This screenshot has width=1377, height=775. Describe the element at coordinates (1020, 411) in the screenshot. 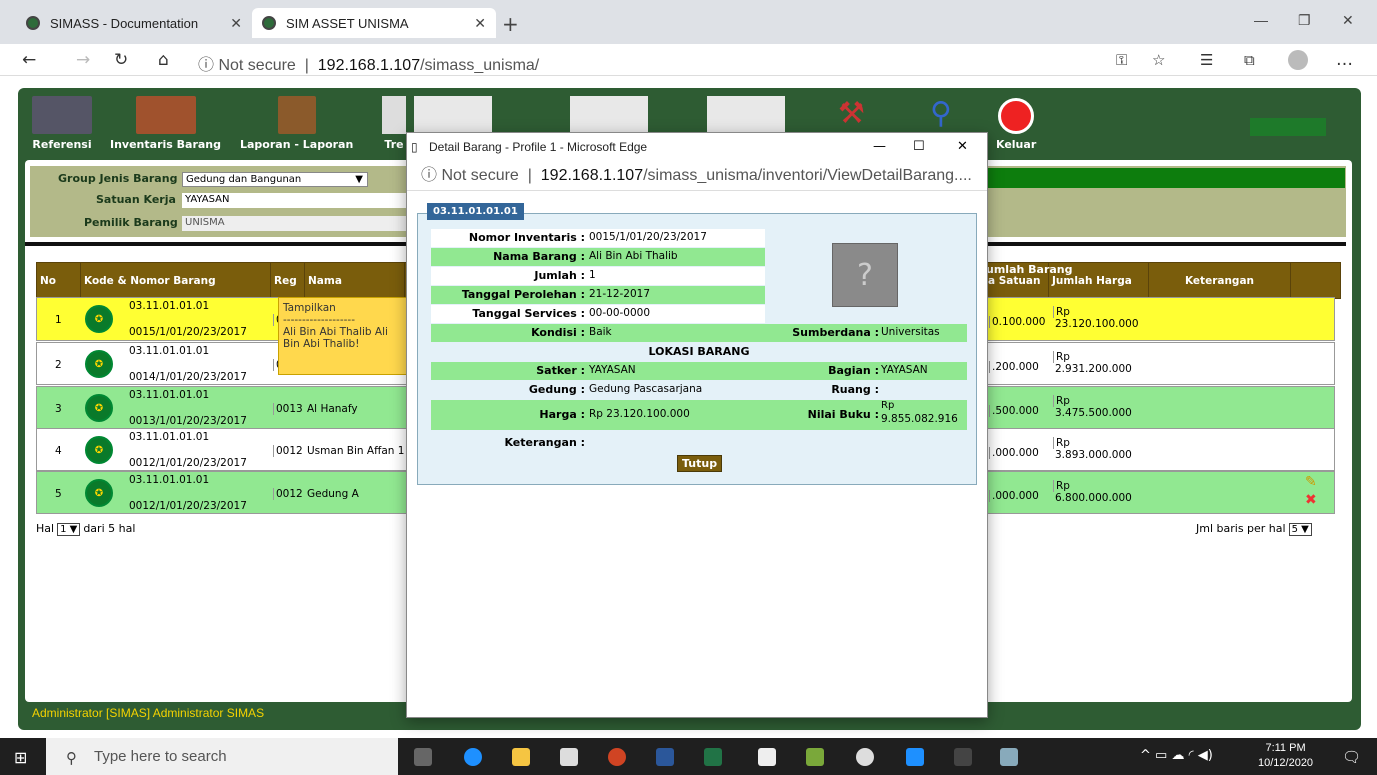

I see `harga-satuan: .500.000` at that location.